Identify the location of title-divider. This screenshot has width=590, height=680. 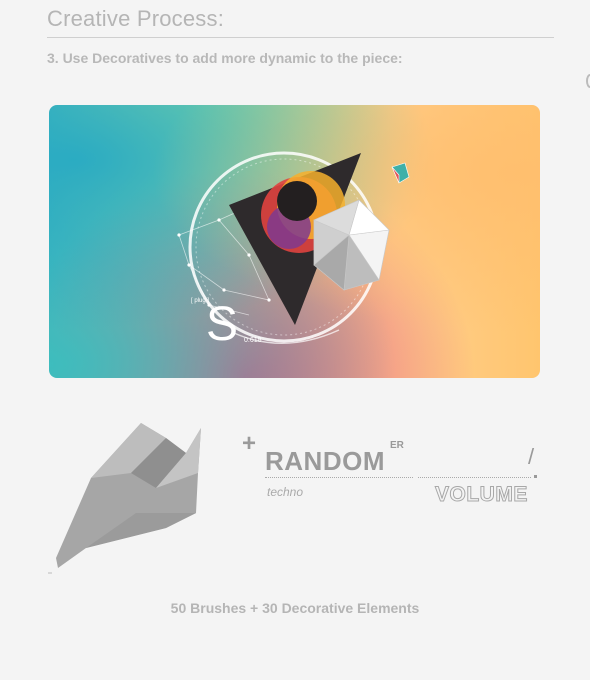
(300, 37).